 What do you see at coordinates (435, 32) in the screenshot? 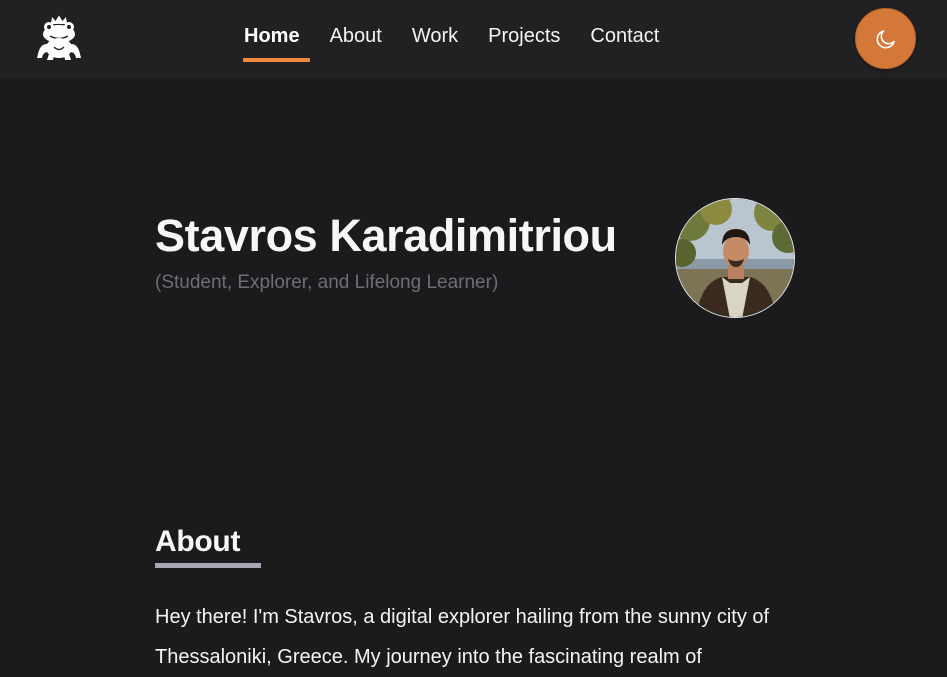
I see `nav-link-work: Work` at bounding box center [435, 32].